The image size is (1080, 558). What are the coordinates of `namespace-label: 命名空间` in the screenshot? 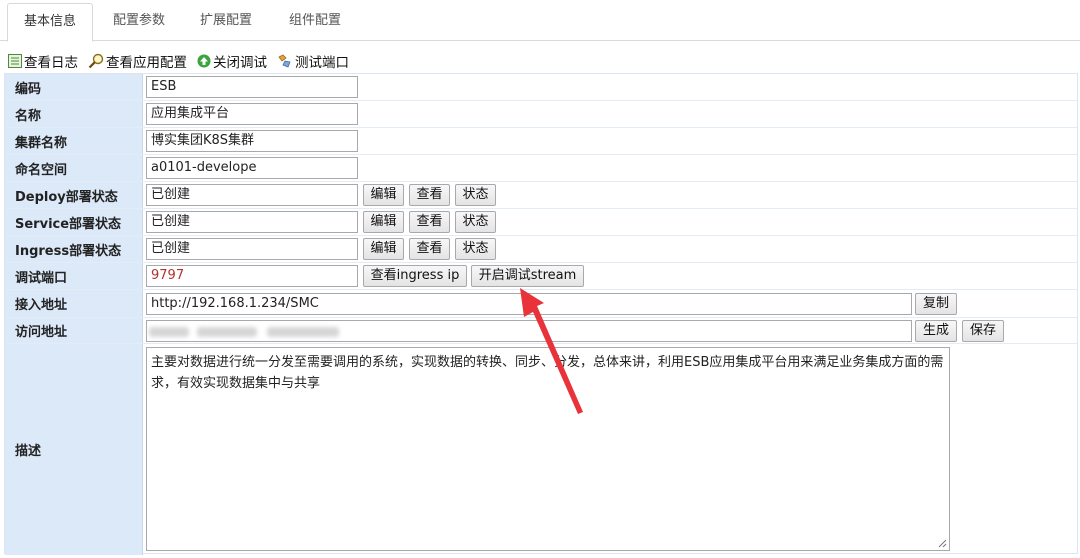 It's located at (74, 168).